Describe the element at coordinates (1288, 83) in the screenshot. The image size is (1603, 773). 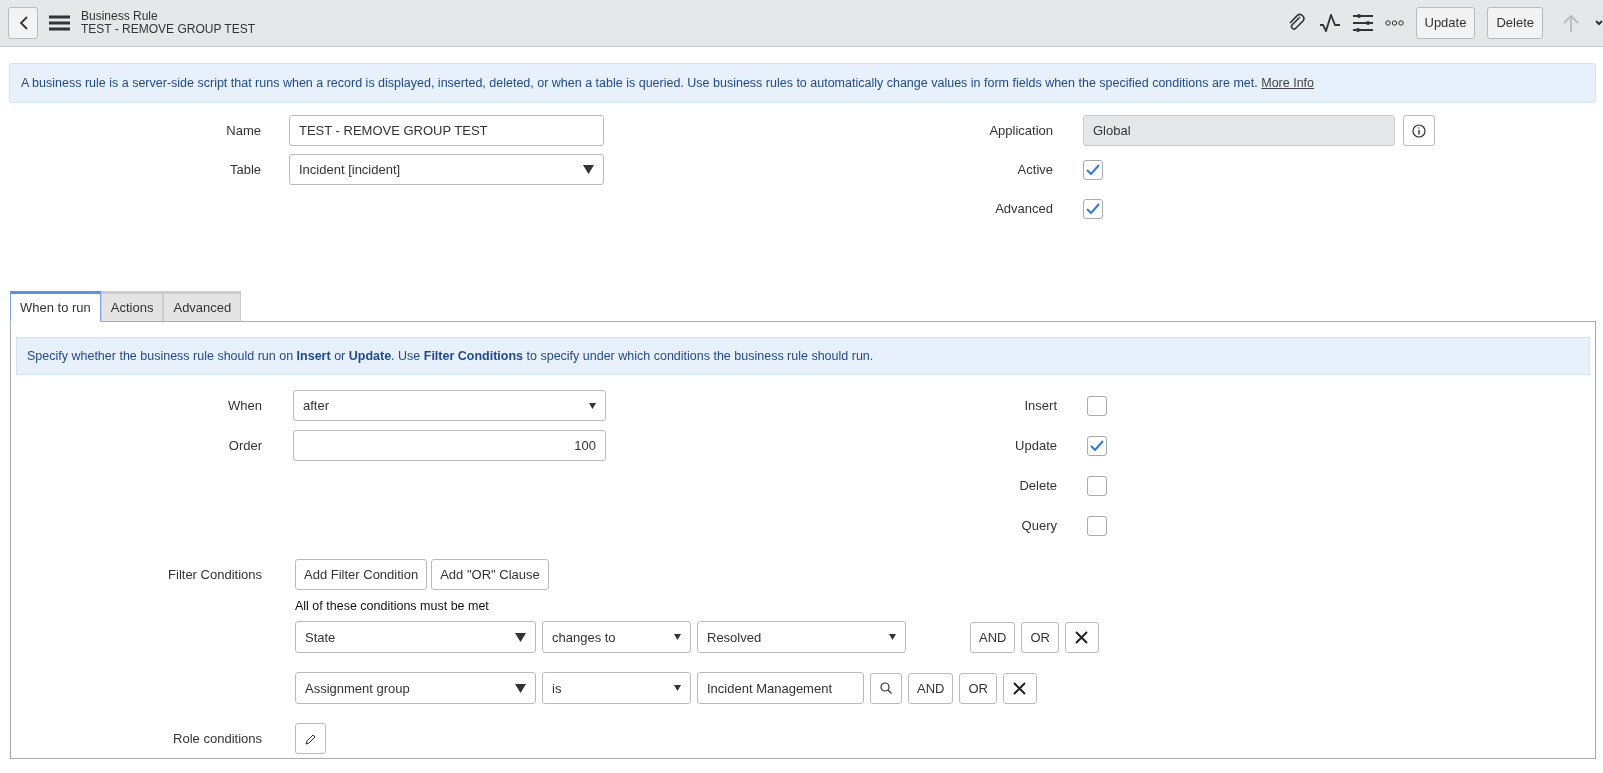
I see `more-info-link: More Info` at that location.